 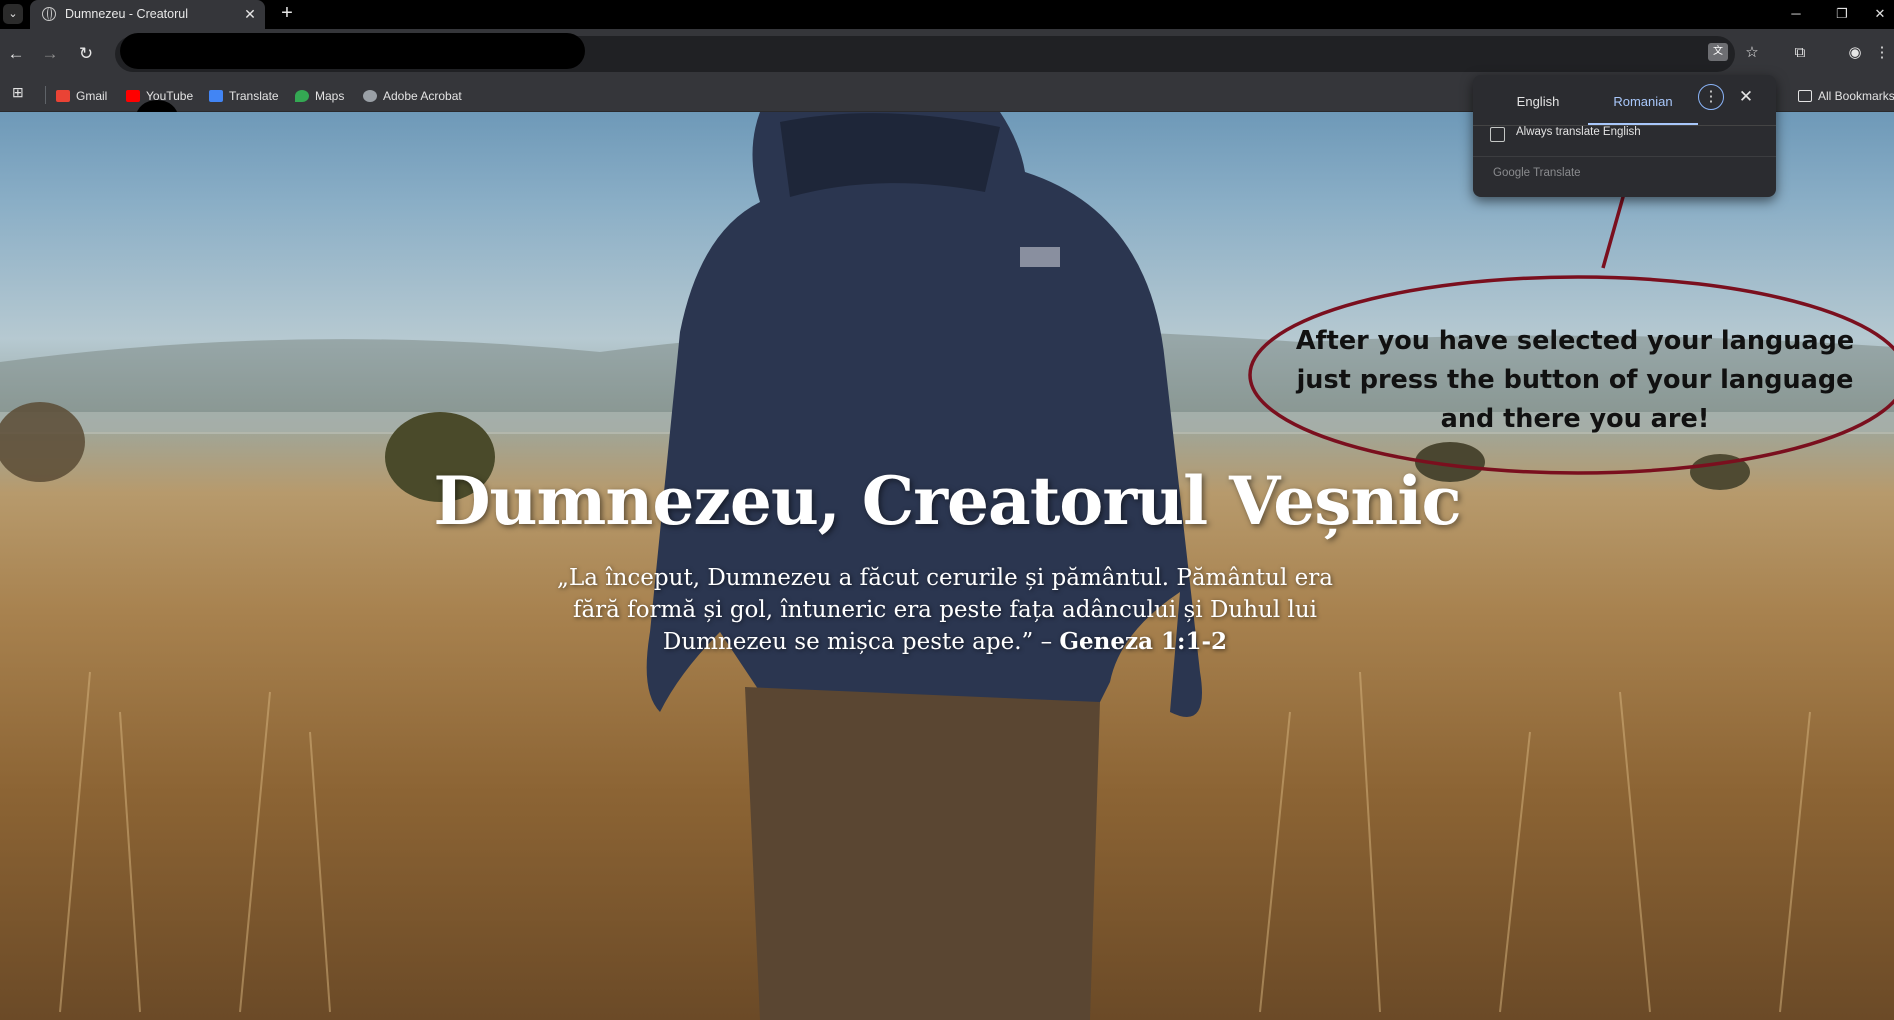 I want to click on bookmarks-divider, so click(x=45, y=95).